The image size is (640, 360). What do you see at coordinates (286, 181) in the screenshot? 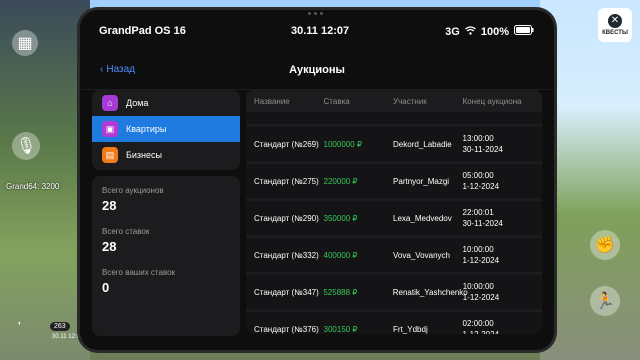
I see `cell-name: Стандарт (№275)` at bounding box center [286, 181].